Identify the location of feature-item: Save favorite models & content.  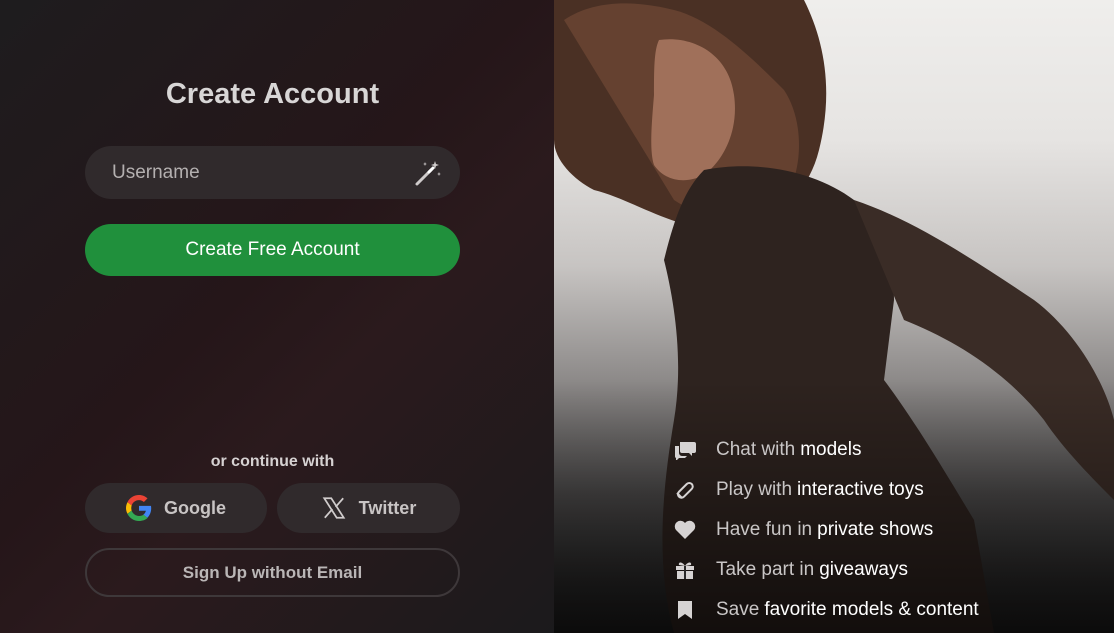
(826, 610).